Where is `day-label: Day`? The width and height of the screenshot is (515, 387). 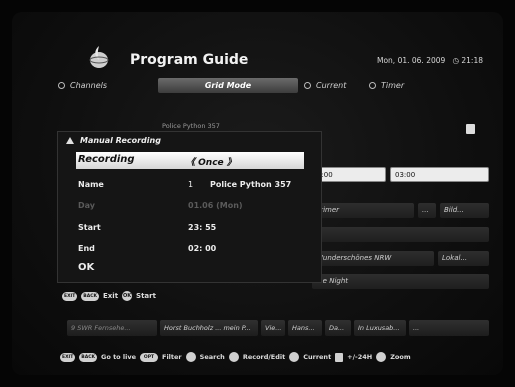 day-label: Day is located at coordinates (87, 205).